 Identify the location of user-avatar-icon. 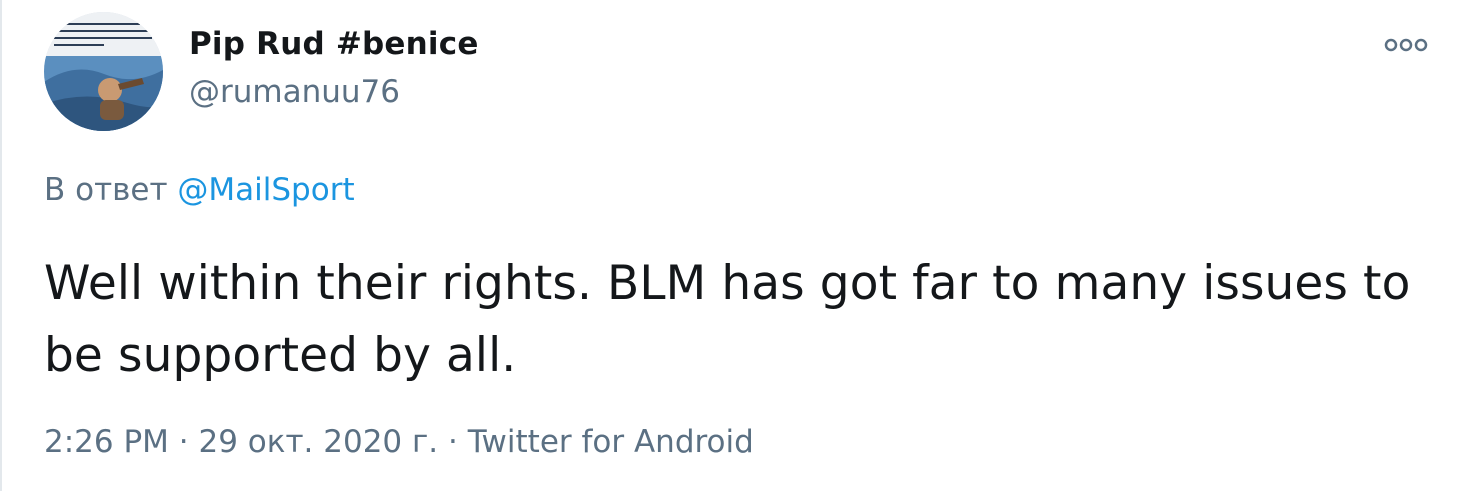
(103, 71).